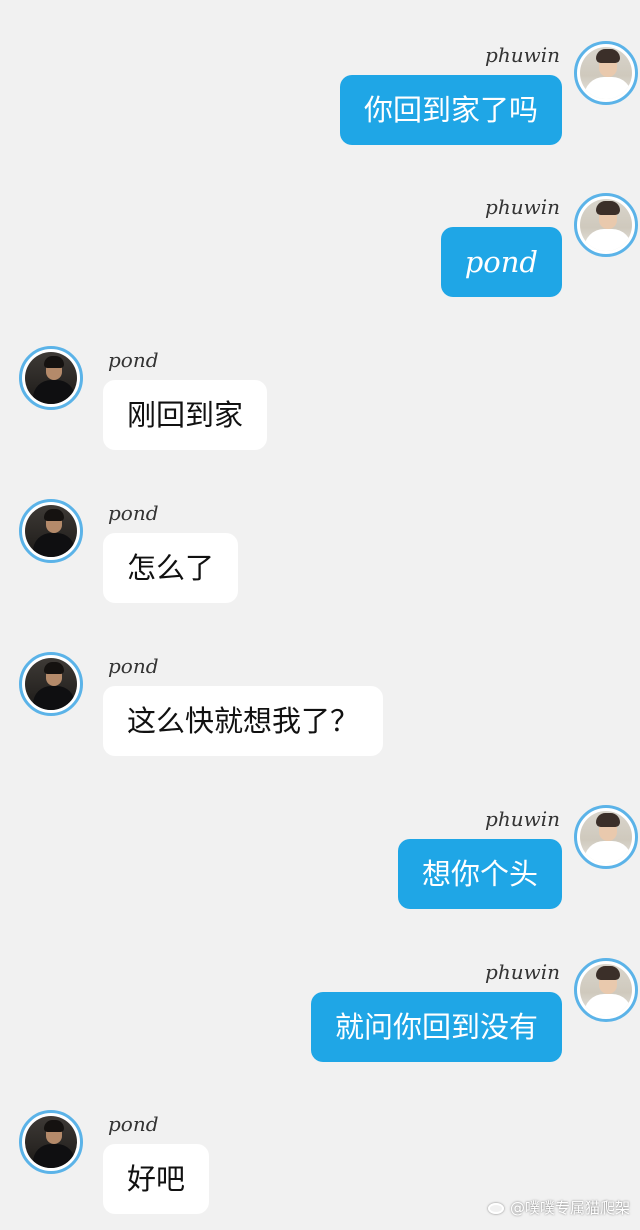  I want to click on message-row: phuwin 想你个头, so click(320, 865).